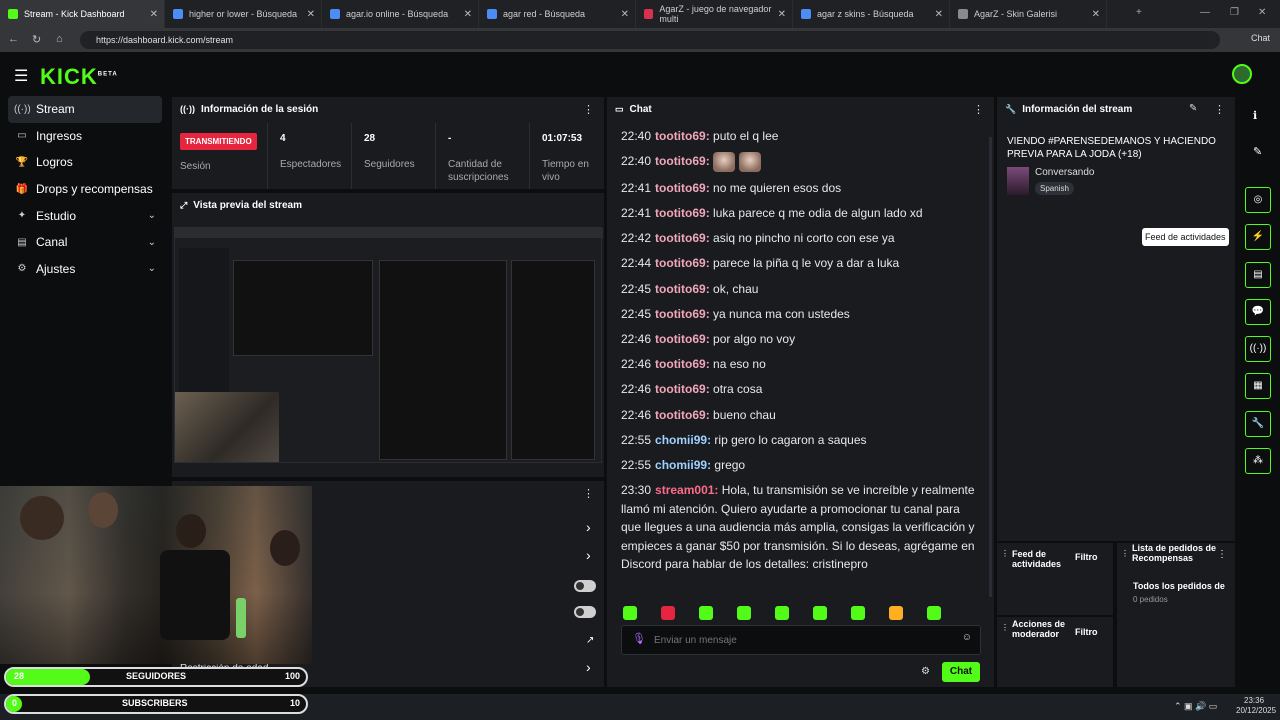 The height and width of the screenshot is (720, 1280). I want to click on sidebar-item-logros: 🏆 Logros, so click(85, 162).